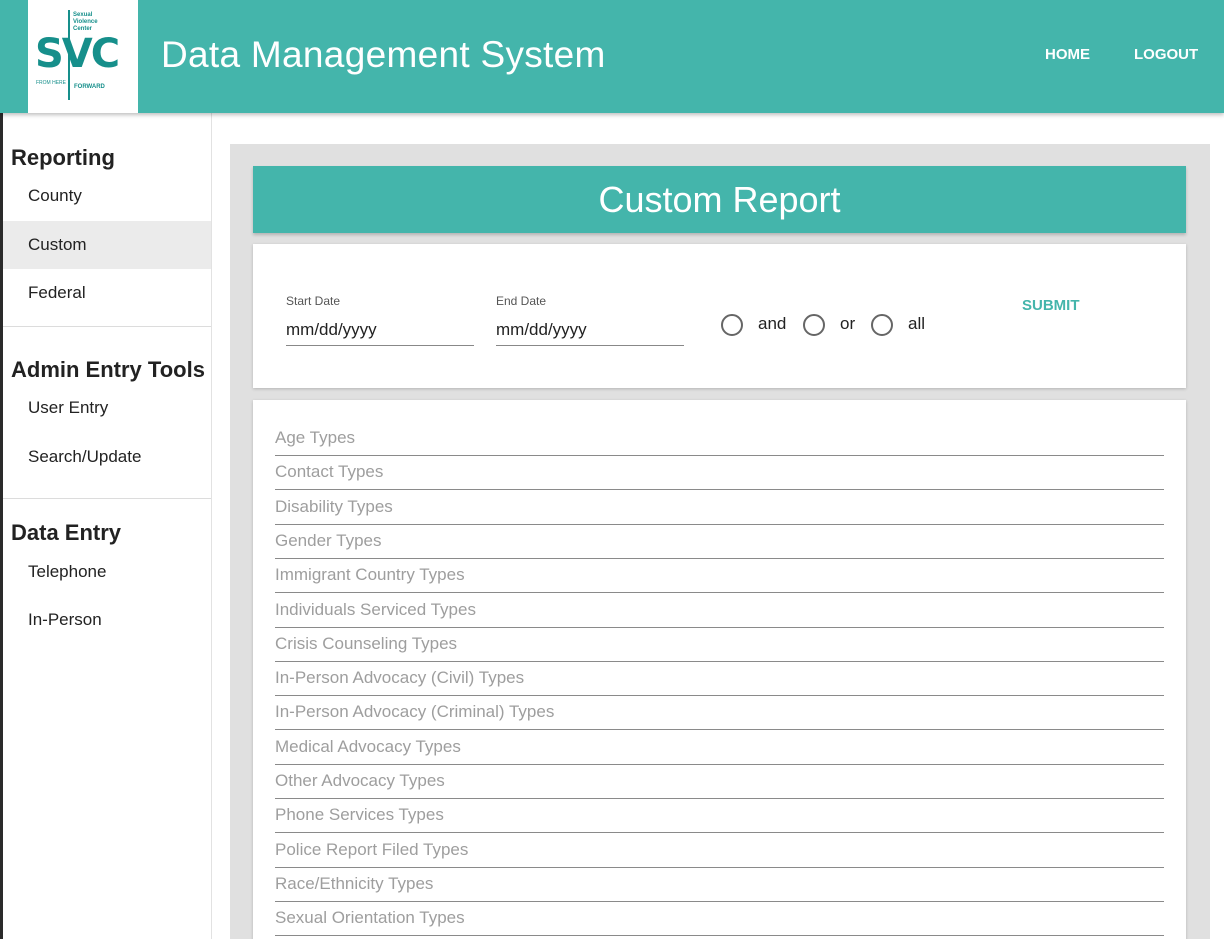 This screenshot has width=1224, height=939. Describe the element at coordinates (370, 917) in the screenshot. I see `type-label: Sexual Orientation Types` at that location.